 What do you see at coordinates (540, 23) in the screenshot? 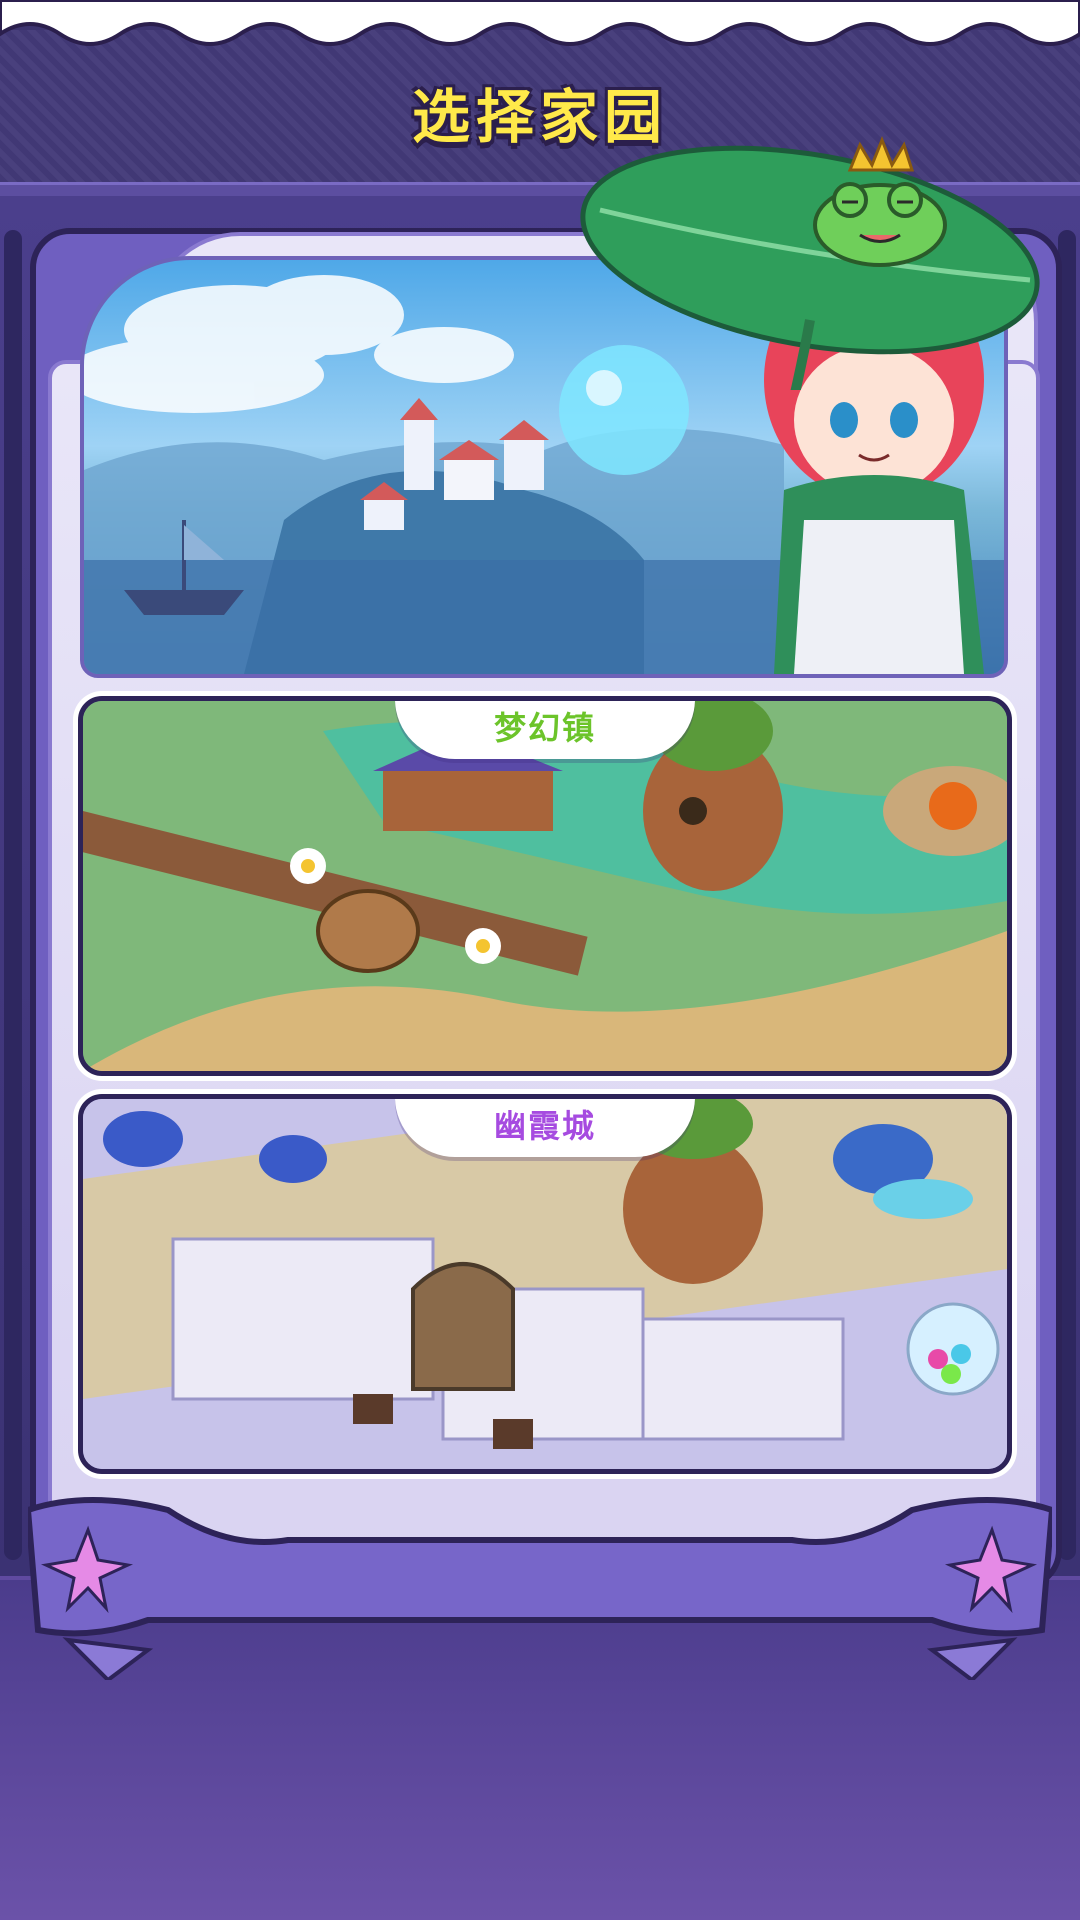
I see `top-wave-decoration` at bounding box center [540, 23].